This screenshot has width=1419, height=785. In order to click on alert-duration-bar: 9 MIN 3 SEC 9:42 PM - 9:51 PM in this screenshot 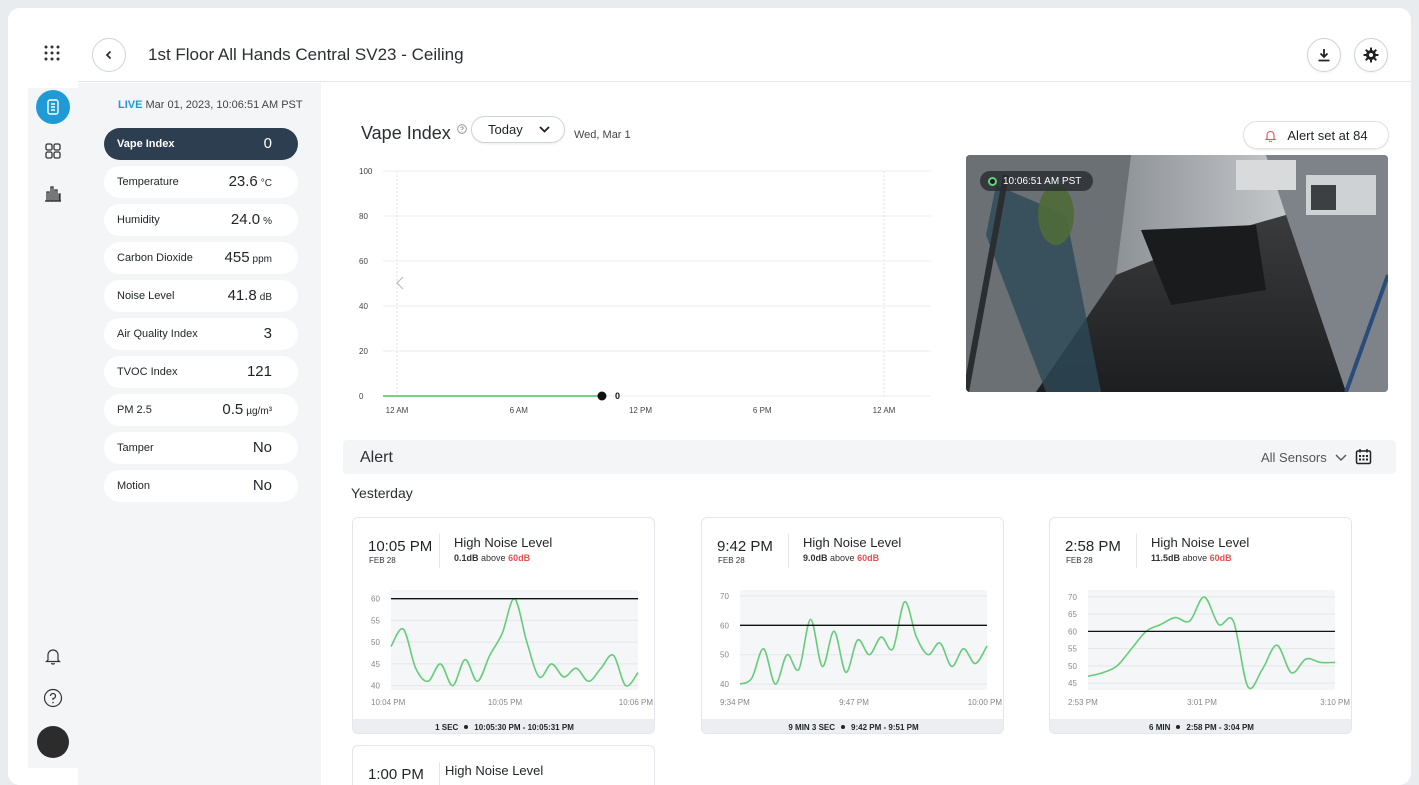, I will do `click(852, 726)`.